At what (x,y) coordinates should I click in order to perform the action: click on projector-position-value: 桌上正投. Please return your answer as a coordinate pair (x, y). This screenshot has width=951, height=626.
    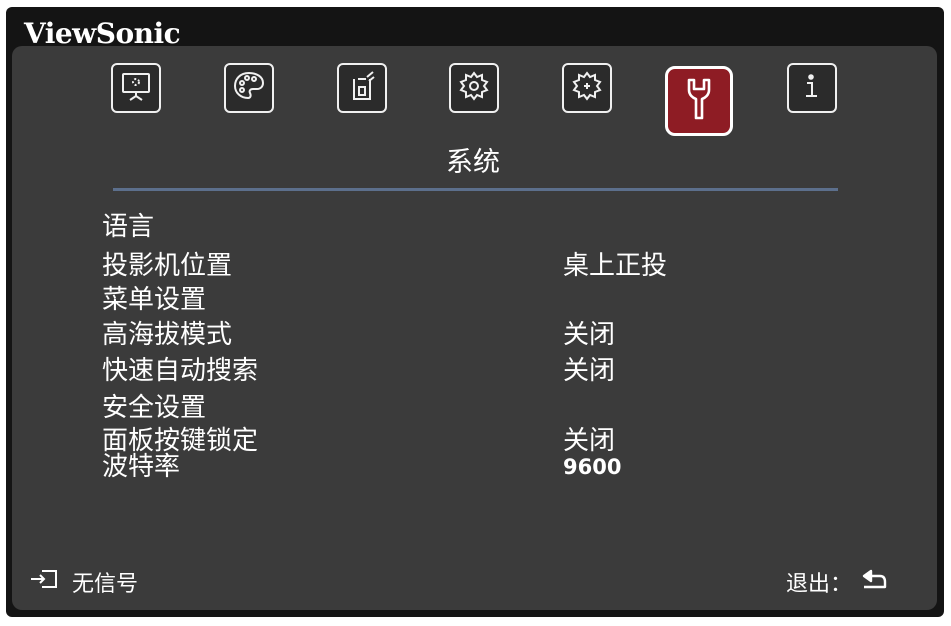
    Looking at the image, I should click on (615, 266).